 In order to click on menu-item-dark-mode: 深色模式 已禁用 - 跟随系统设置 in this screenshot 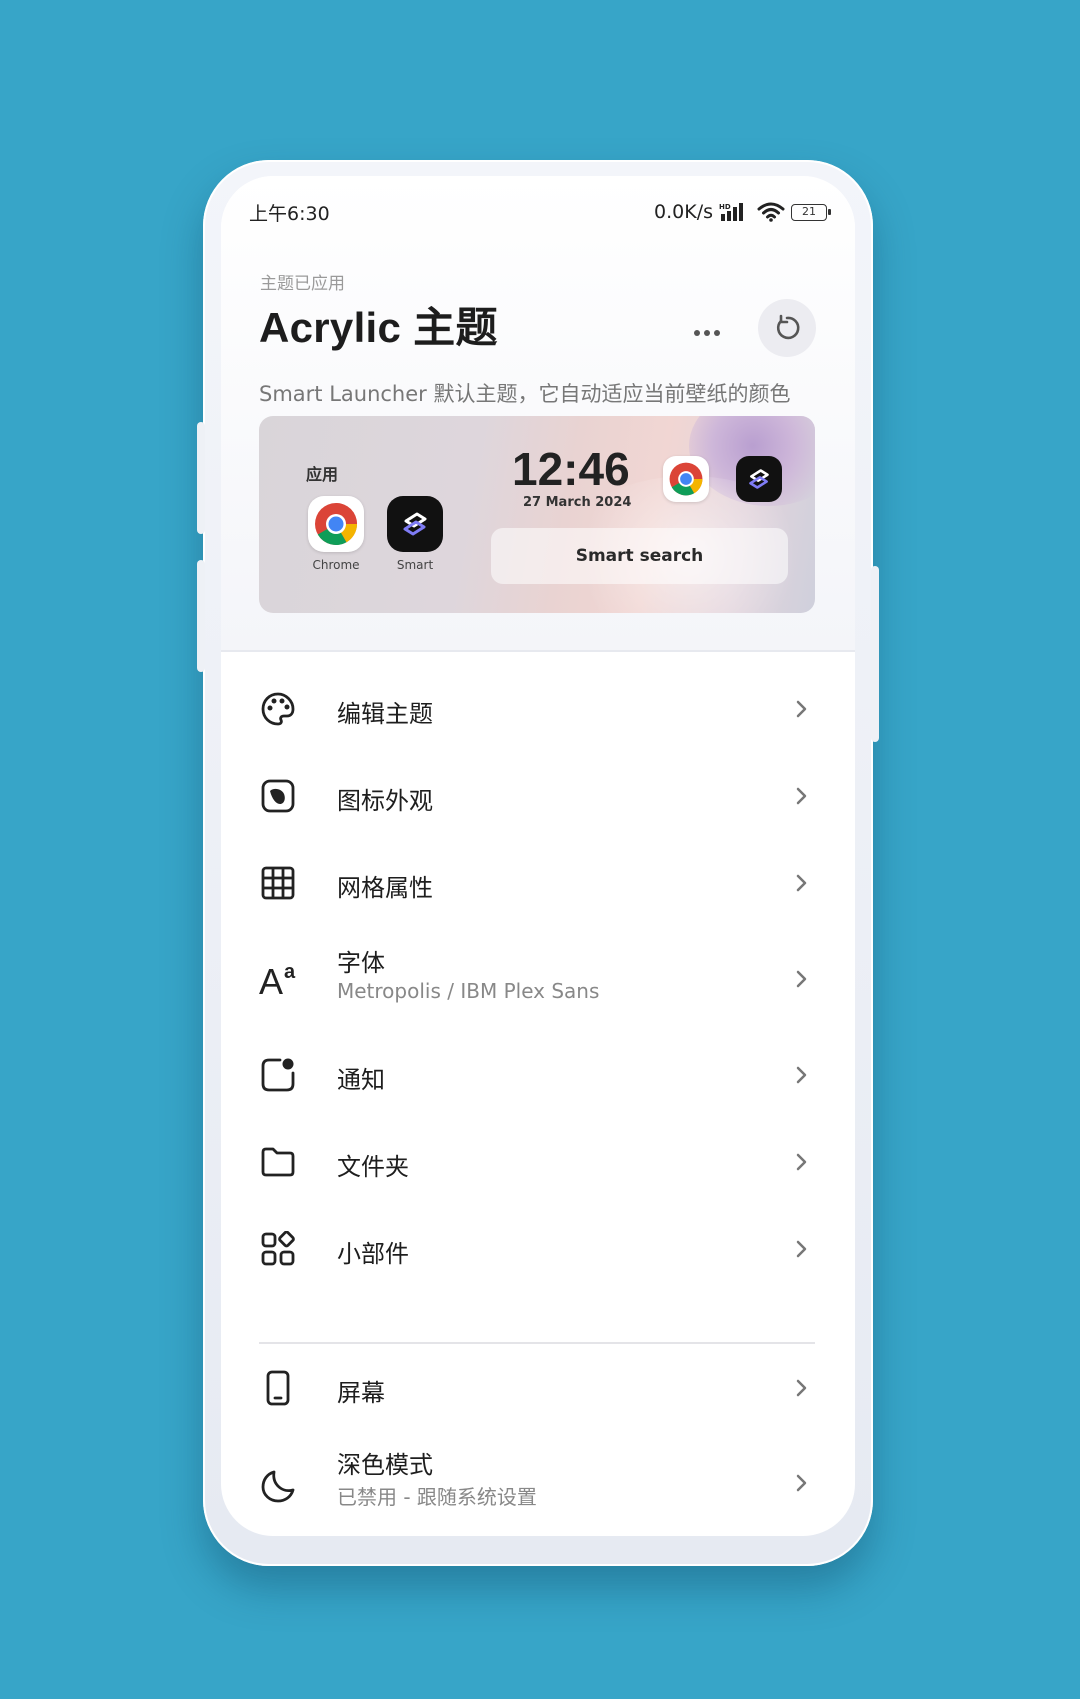, I will do `click(538, 1483)`.